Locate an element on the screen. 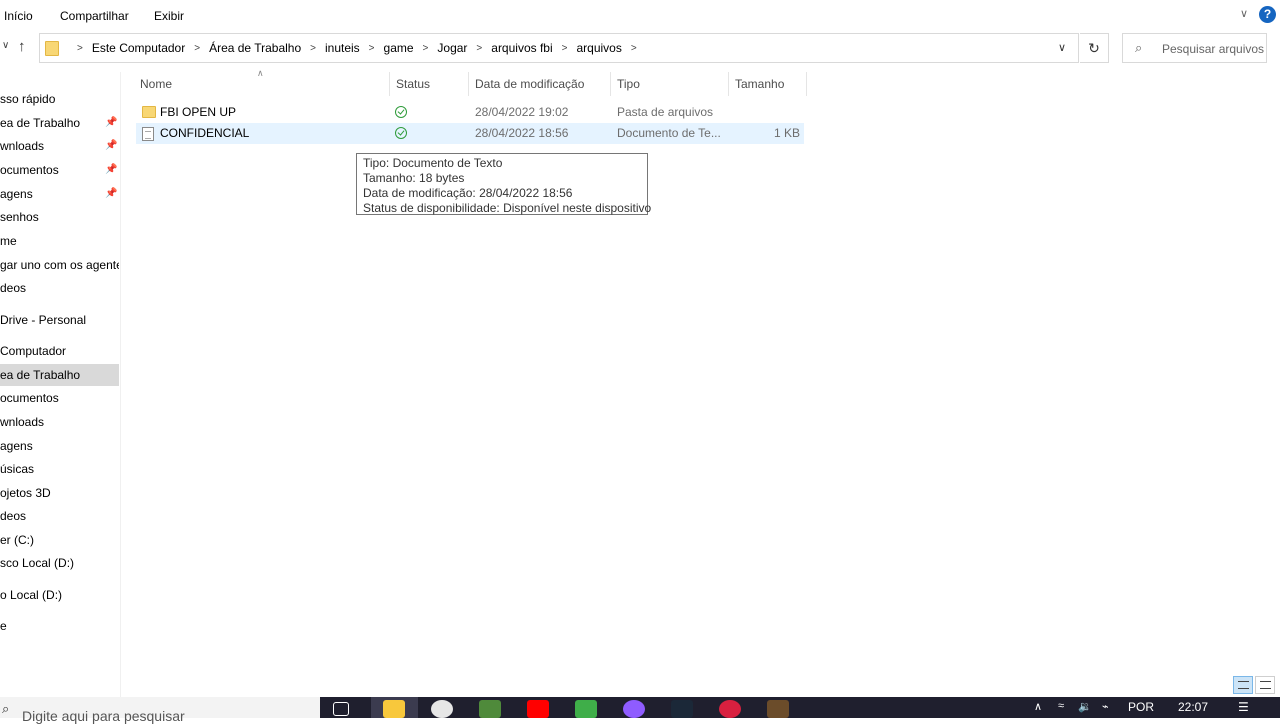 The width and height of the screenshot is (1280, 724). sidebar-item-acesso-rapido: sso rápido is located at coordinates (59, 99).